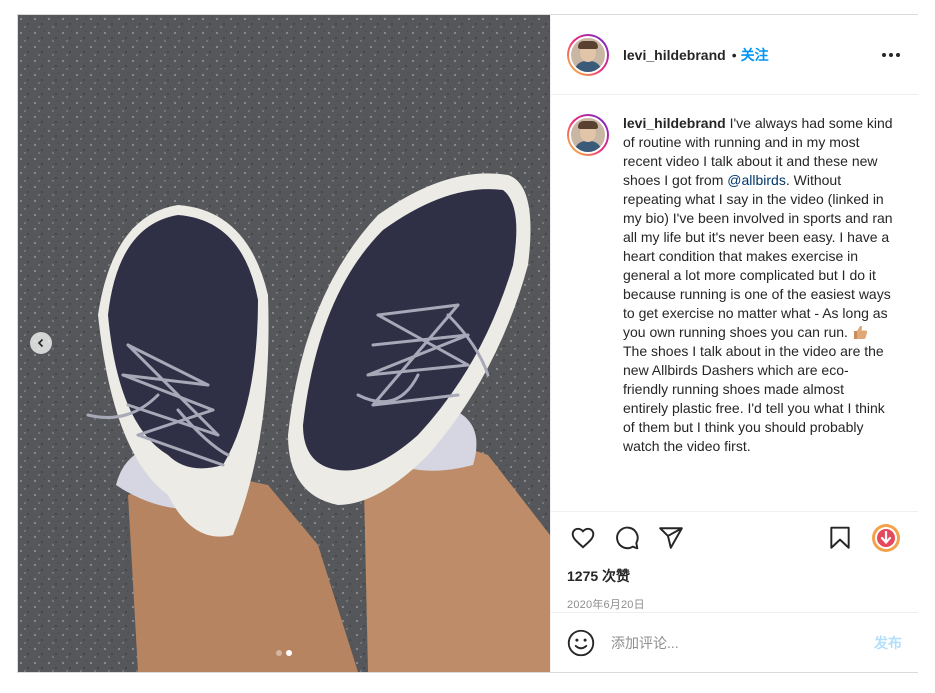  Describe the element at coordinates (289, 653) in the screenshot. I see `carousel-dot-active` at that location.